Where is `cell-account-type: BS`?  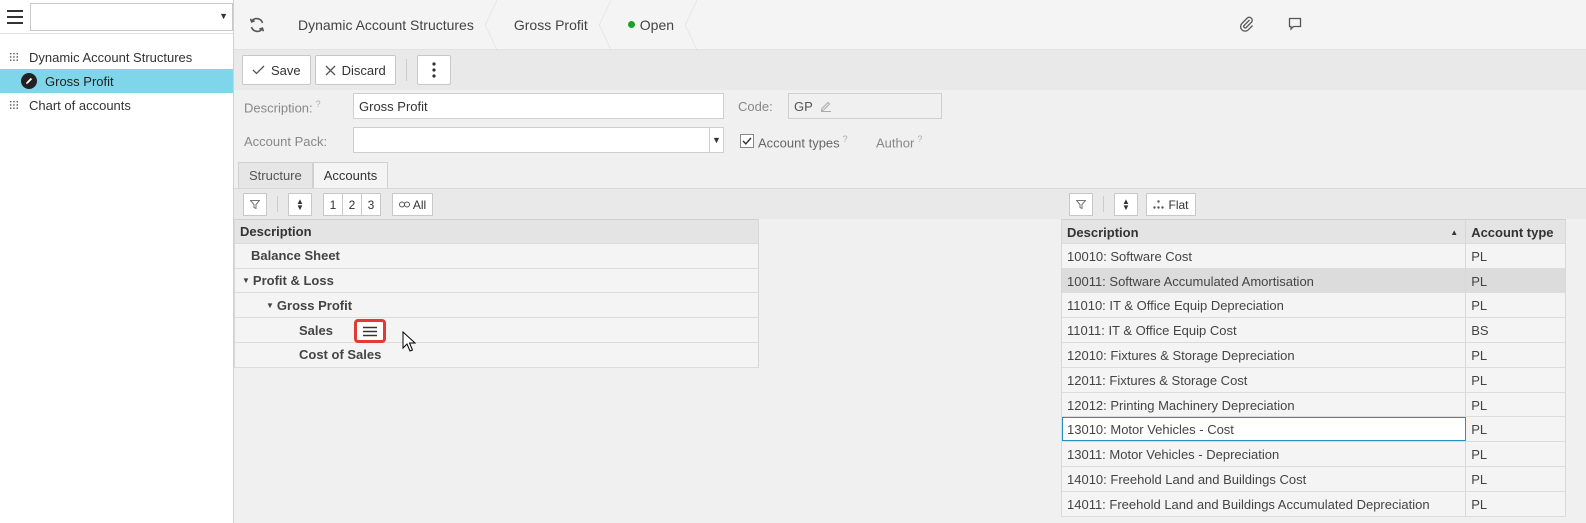
cell-account-type: BS is located at coordinates (1516, 330).